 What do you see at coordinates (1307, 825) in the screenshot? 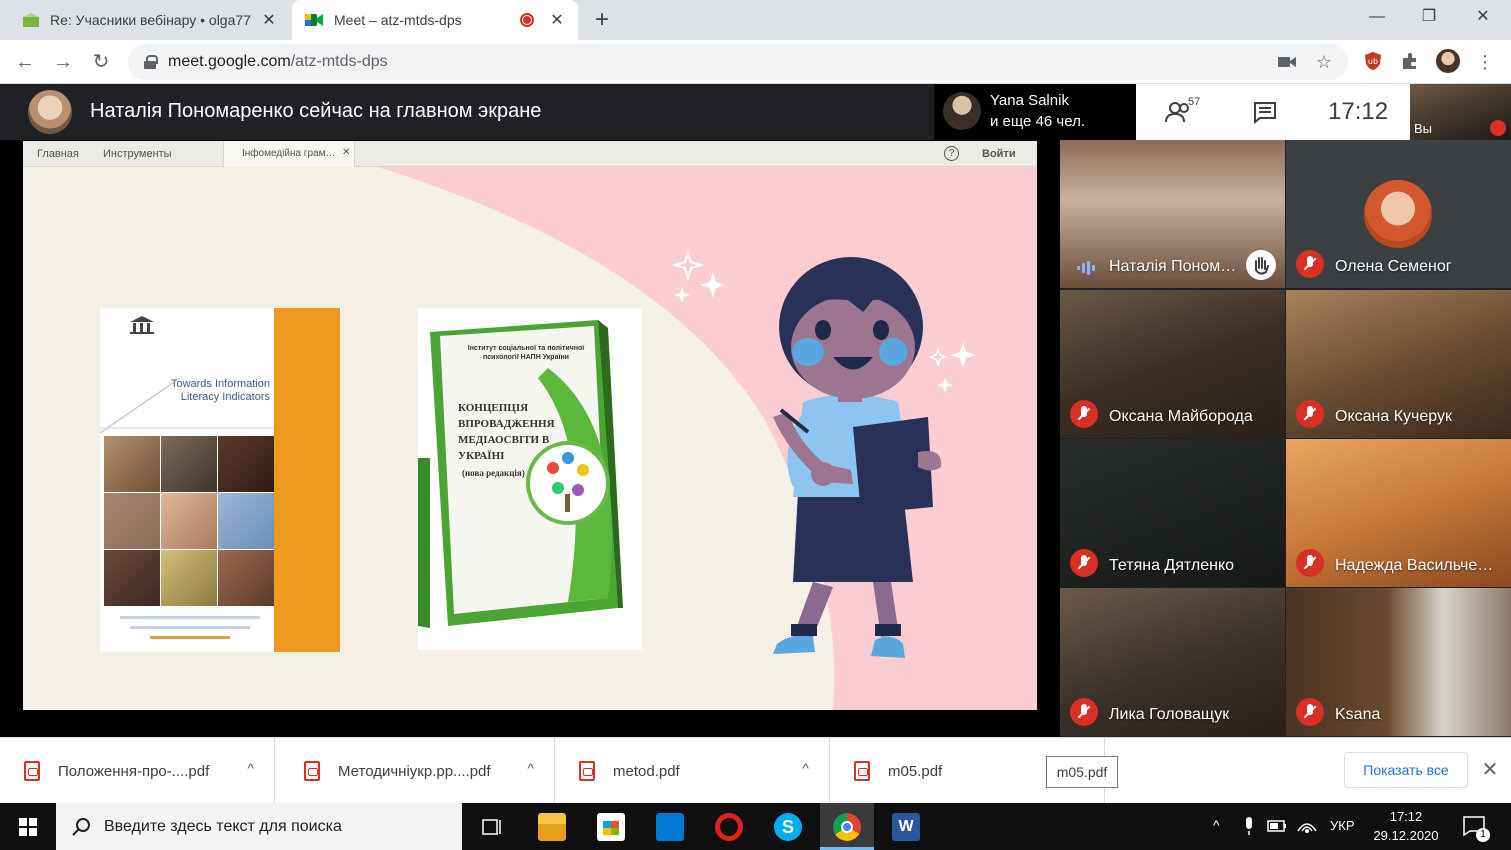
I see `wifi-icon` at bounding box center [1307, 825].